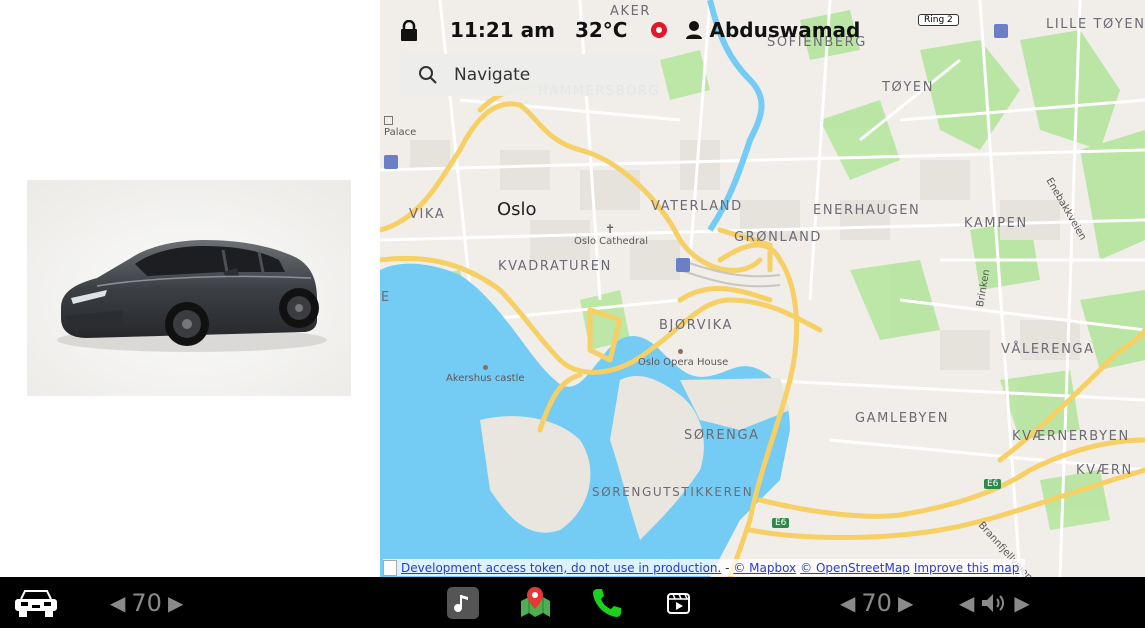 The height and width of the screenshot is (628, 1145). What do you see at coordinates (409, 30) in the screenshot?
I see `lock-icon` at bounding box center [409, 30].